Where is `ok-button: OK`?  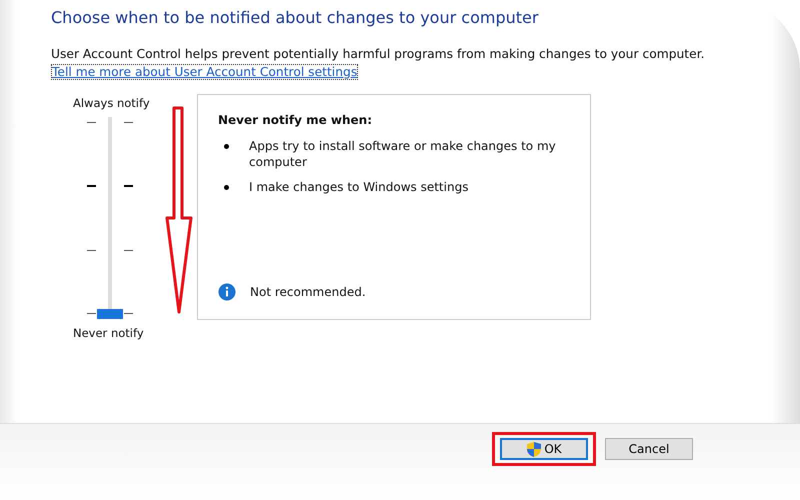
ok-button: OK is located at coordinates (544, 449).